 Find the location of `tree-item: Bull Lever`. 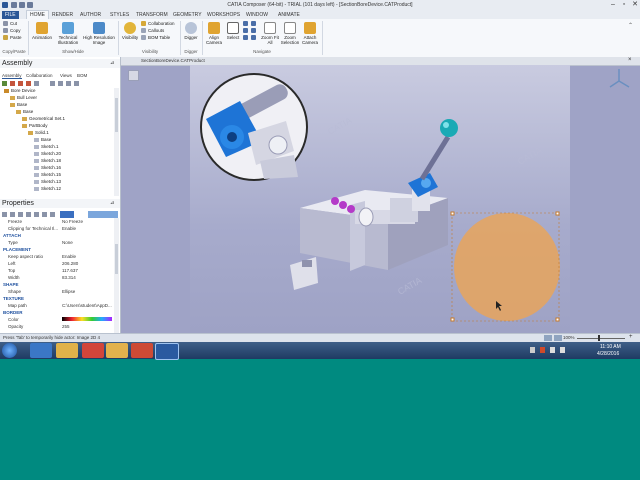

tree-item: Bull Lever is located at coordinates (23, 98).